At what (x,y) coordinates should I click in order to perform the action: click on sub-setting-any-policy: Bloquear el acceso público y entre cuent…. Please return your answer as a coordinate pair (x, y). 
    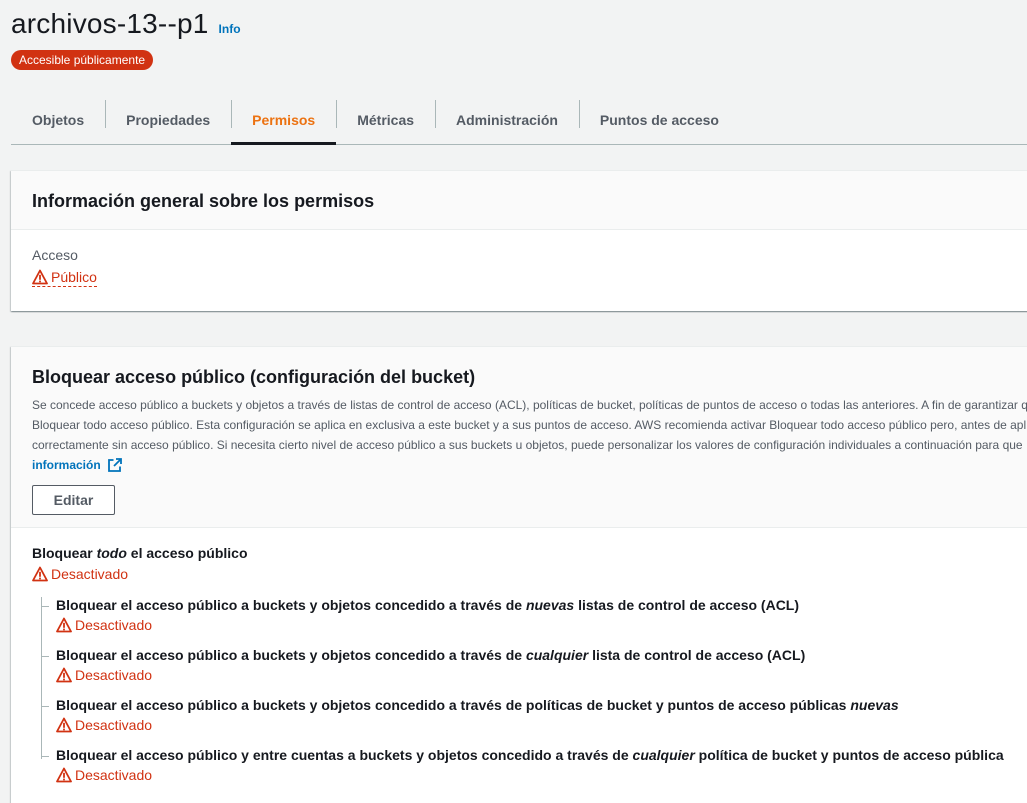
    Looking at the image, I should click on (530, 772).